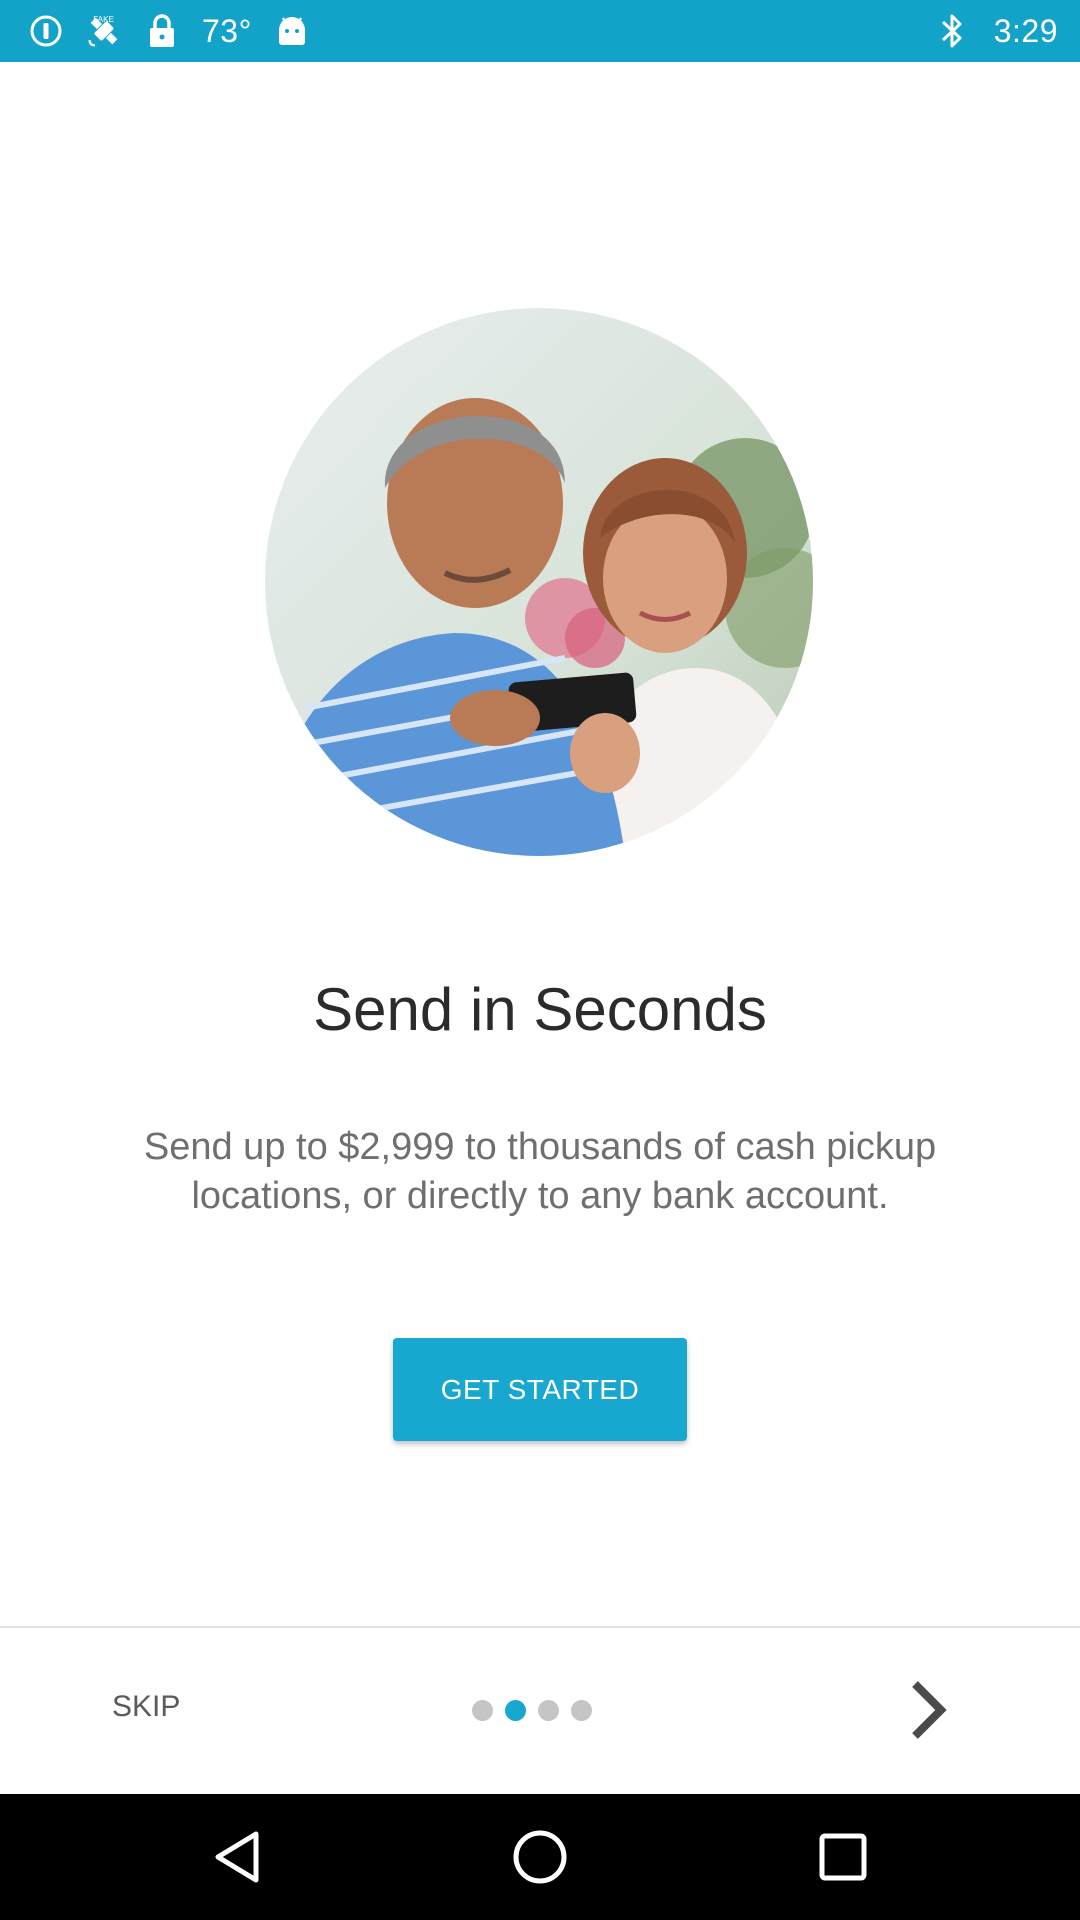 Image resolution: width=1080 pixels, height=1920 pixels. I want to click on status-right-icons: 3:29, so click(996, 31).